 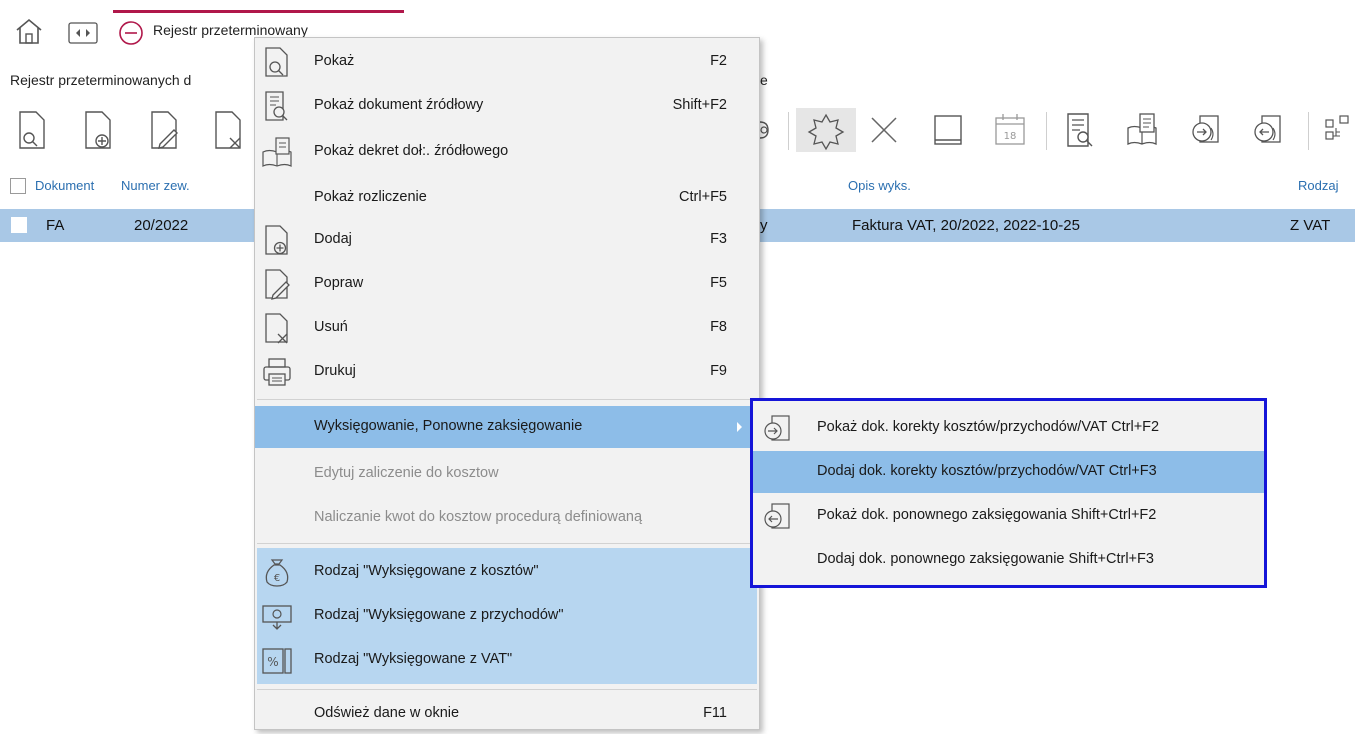 What do you see at coordinates (879, 185) in the screenshot?
I see `column-header-opis: Opis wyks.` at bounding box center [879, 185].